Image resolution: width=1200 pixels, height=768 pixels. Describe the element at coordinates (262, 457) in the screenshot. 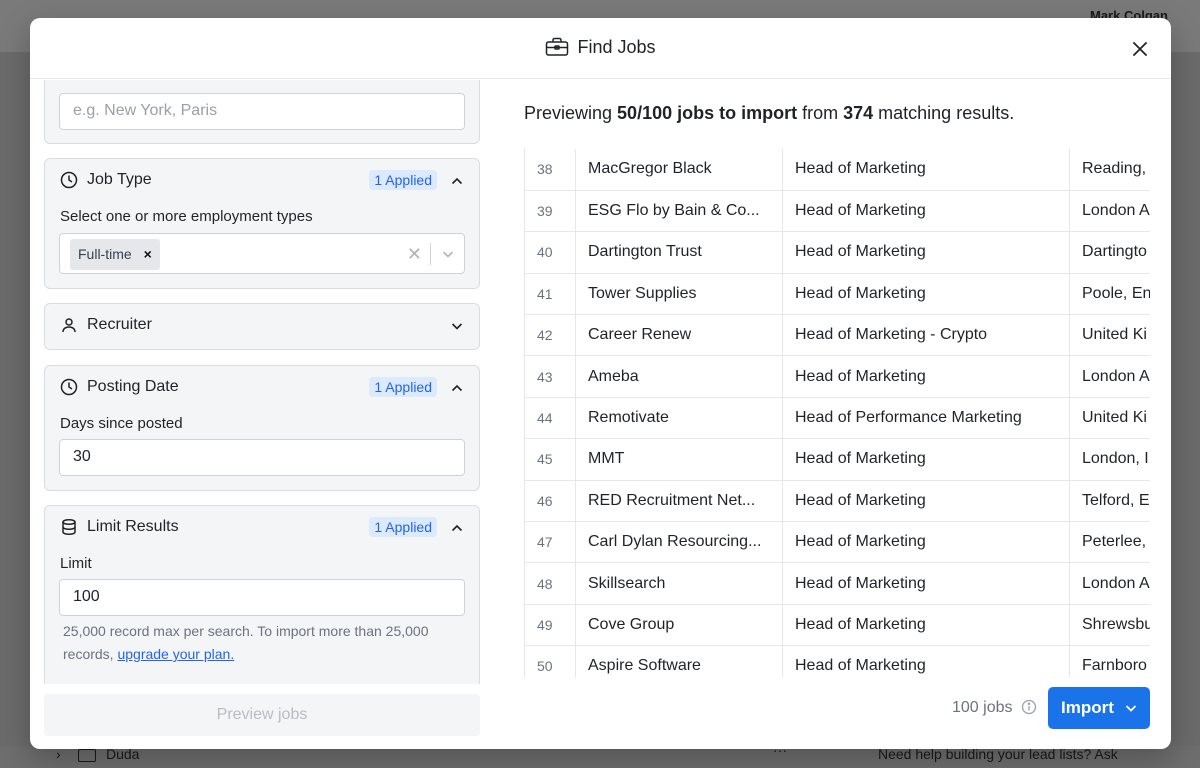

I see `days-since-posted-input: 30` at that location.